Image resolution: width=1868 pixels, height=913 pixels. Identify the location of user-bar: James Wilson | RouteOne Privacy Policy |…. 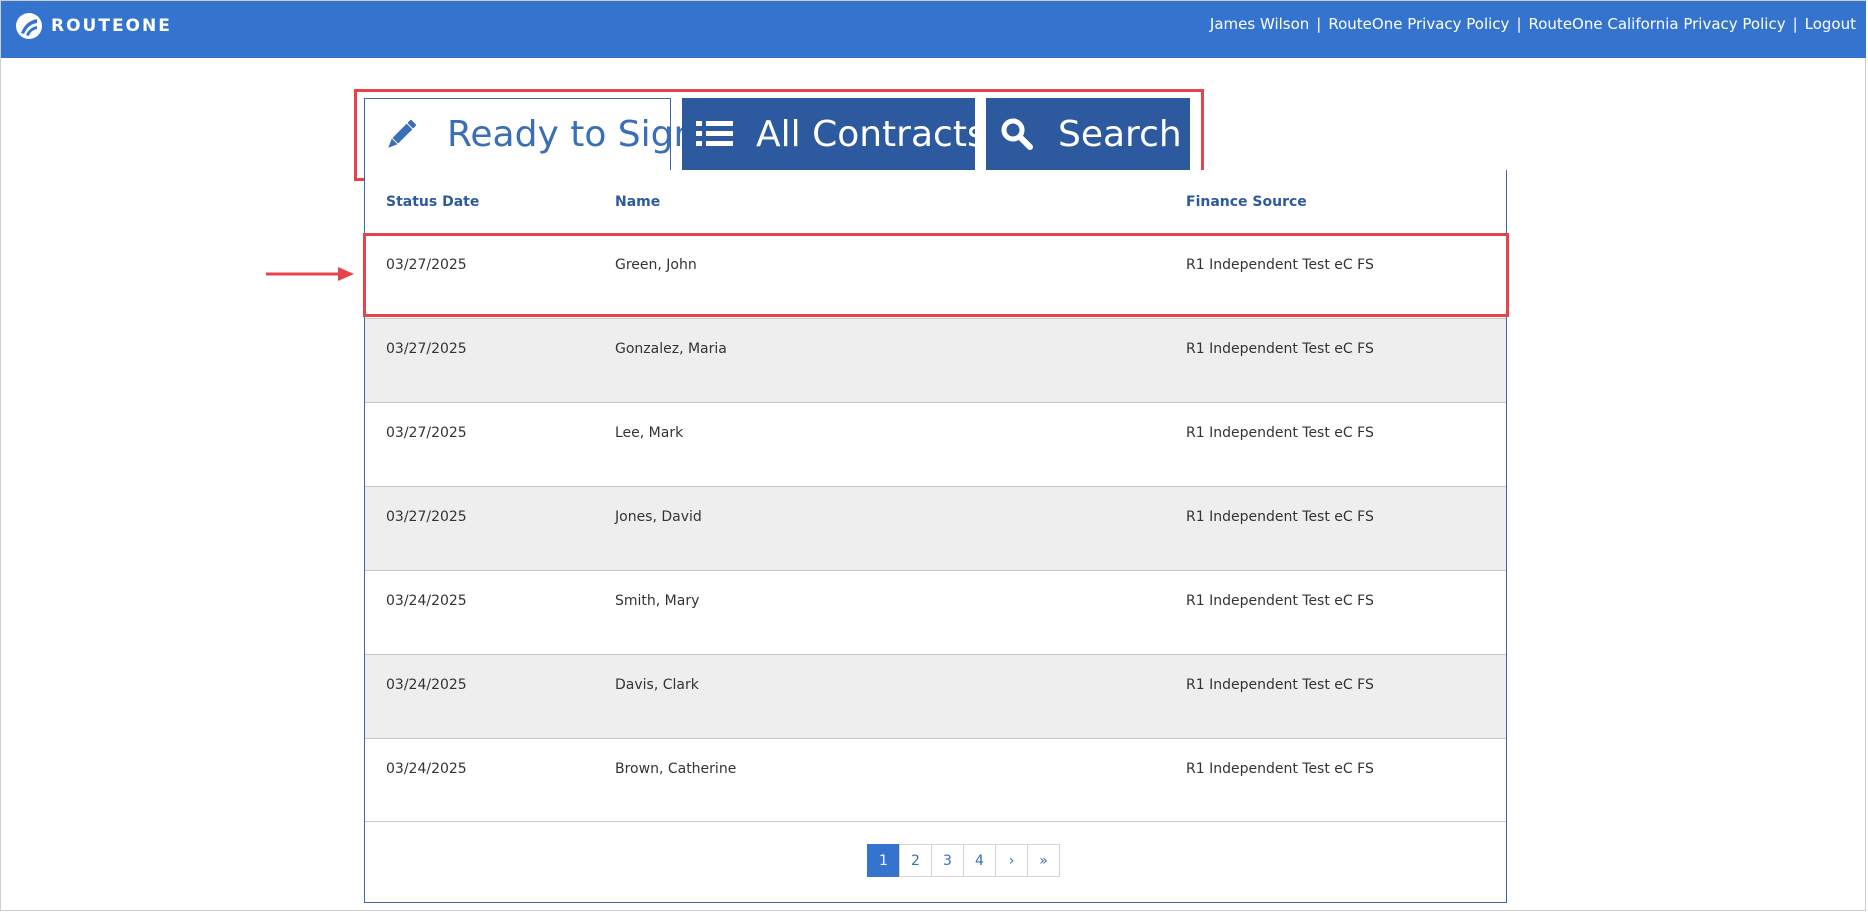
(1533, 24).